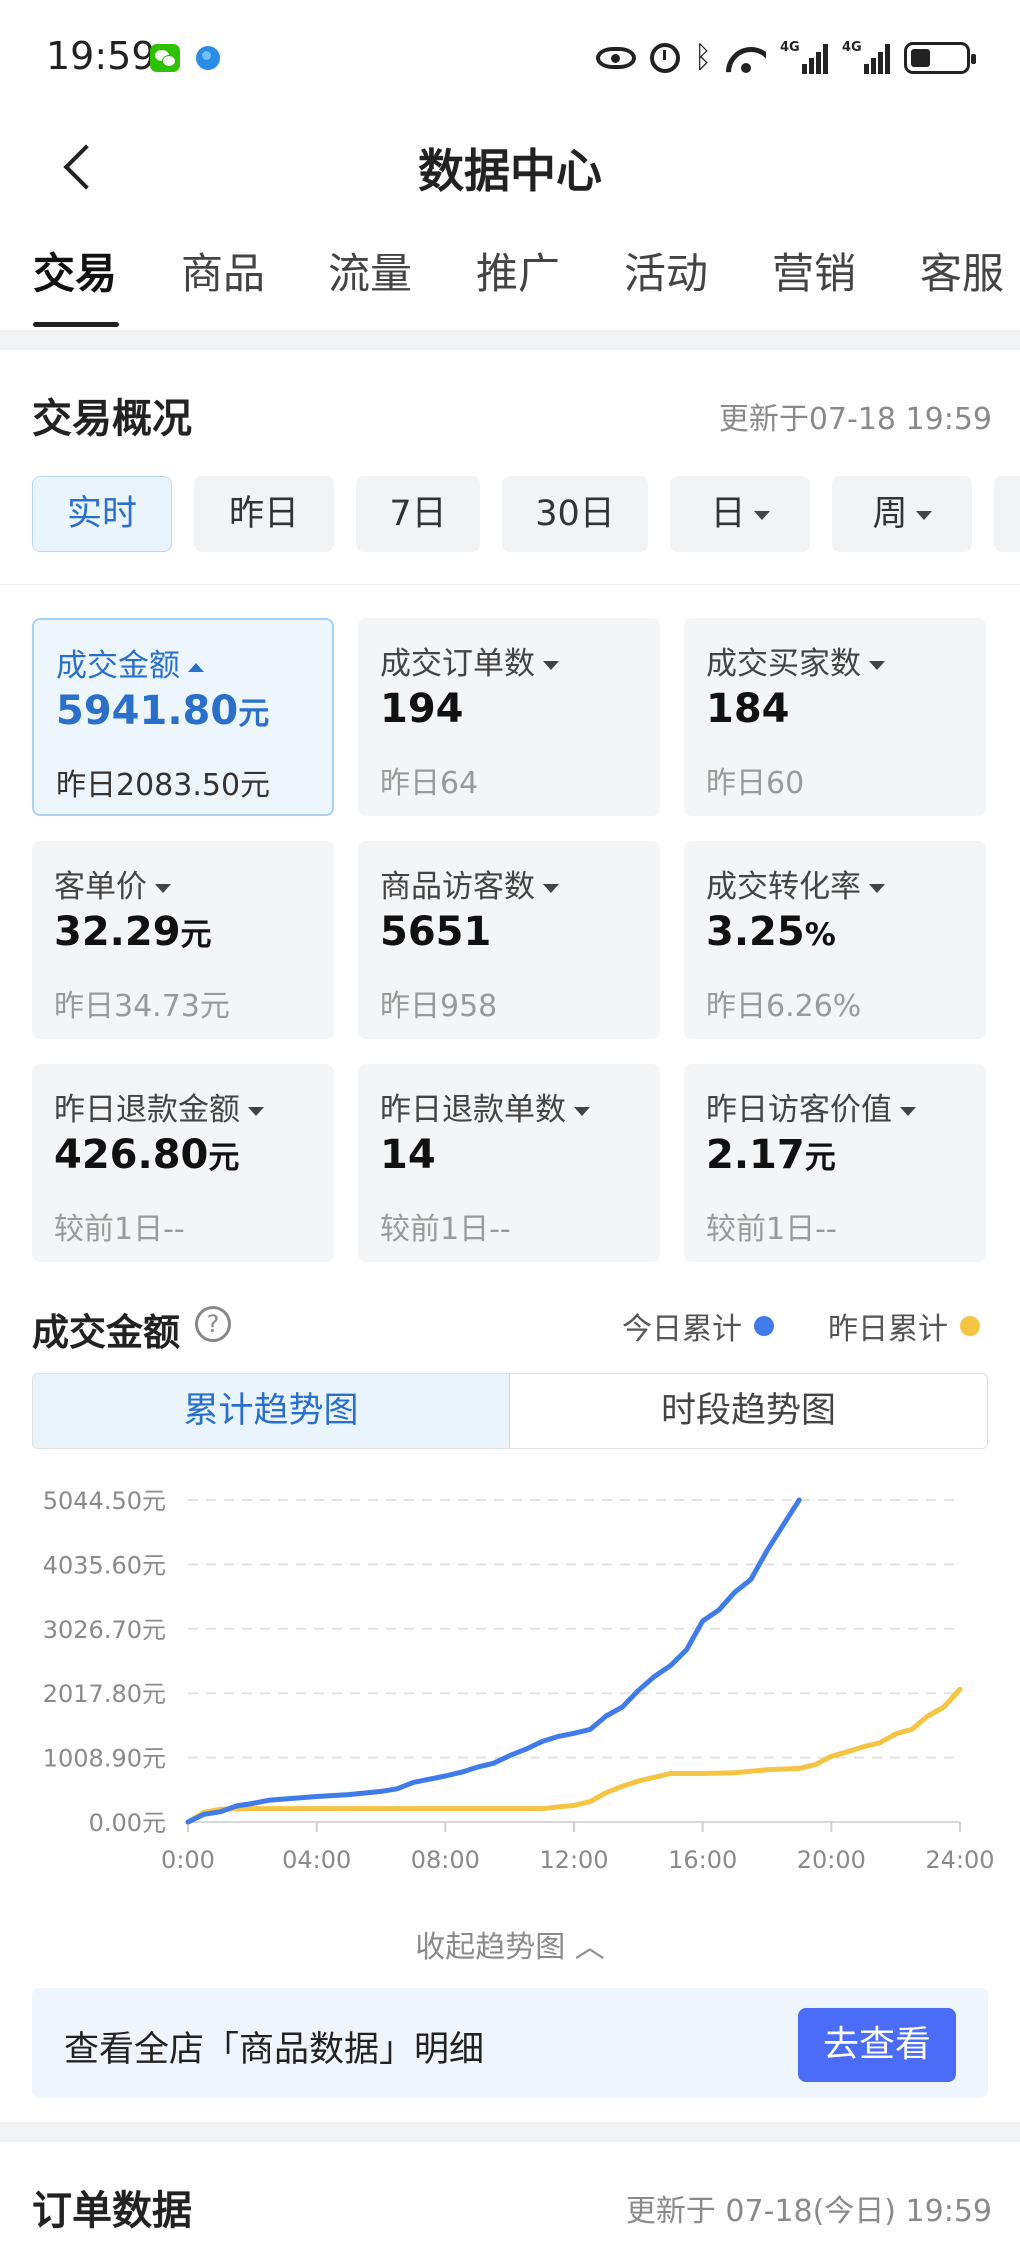  What do you see at coordinates (920, 58) in the screenshot?
I see `battery-fill` at bounding box center [920, 58].